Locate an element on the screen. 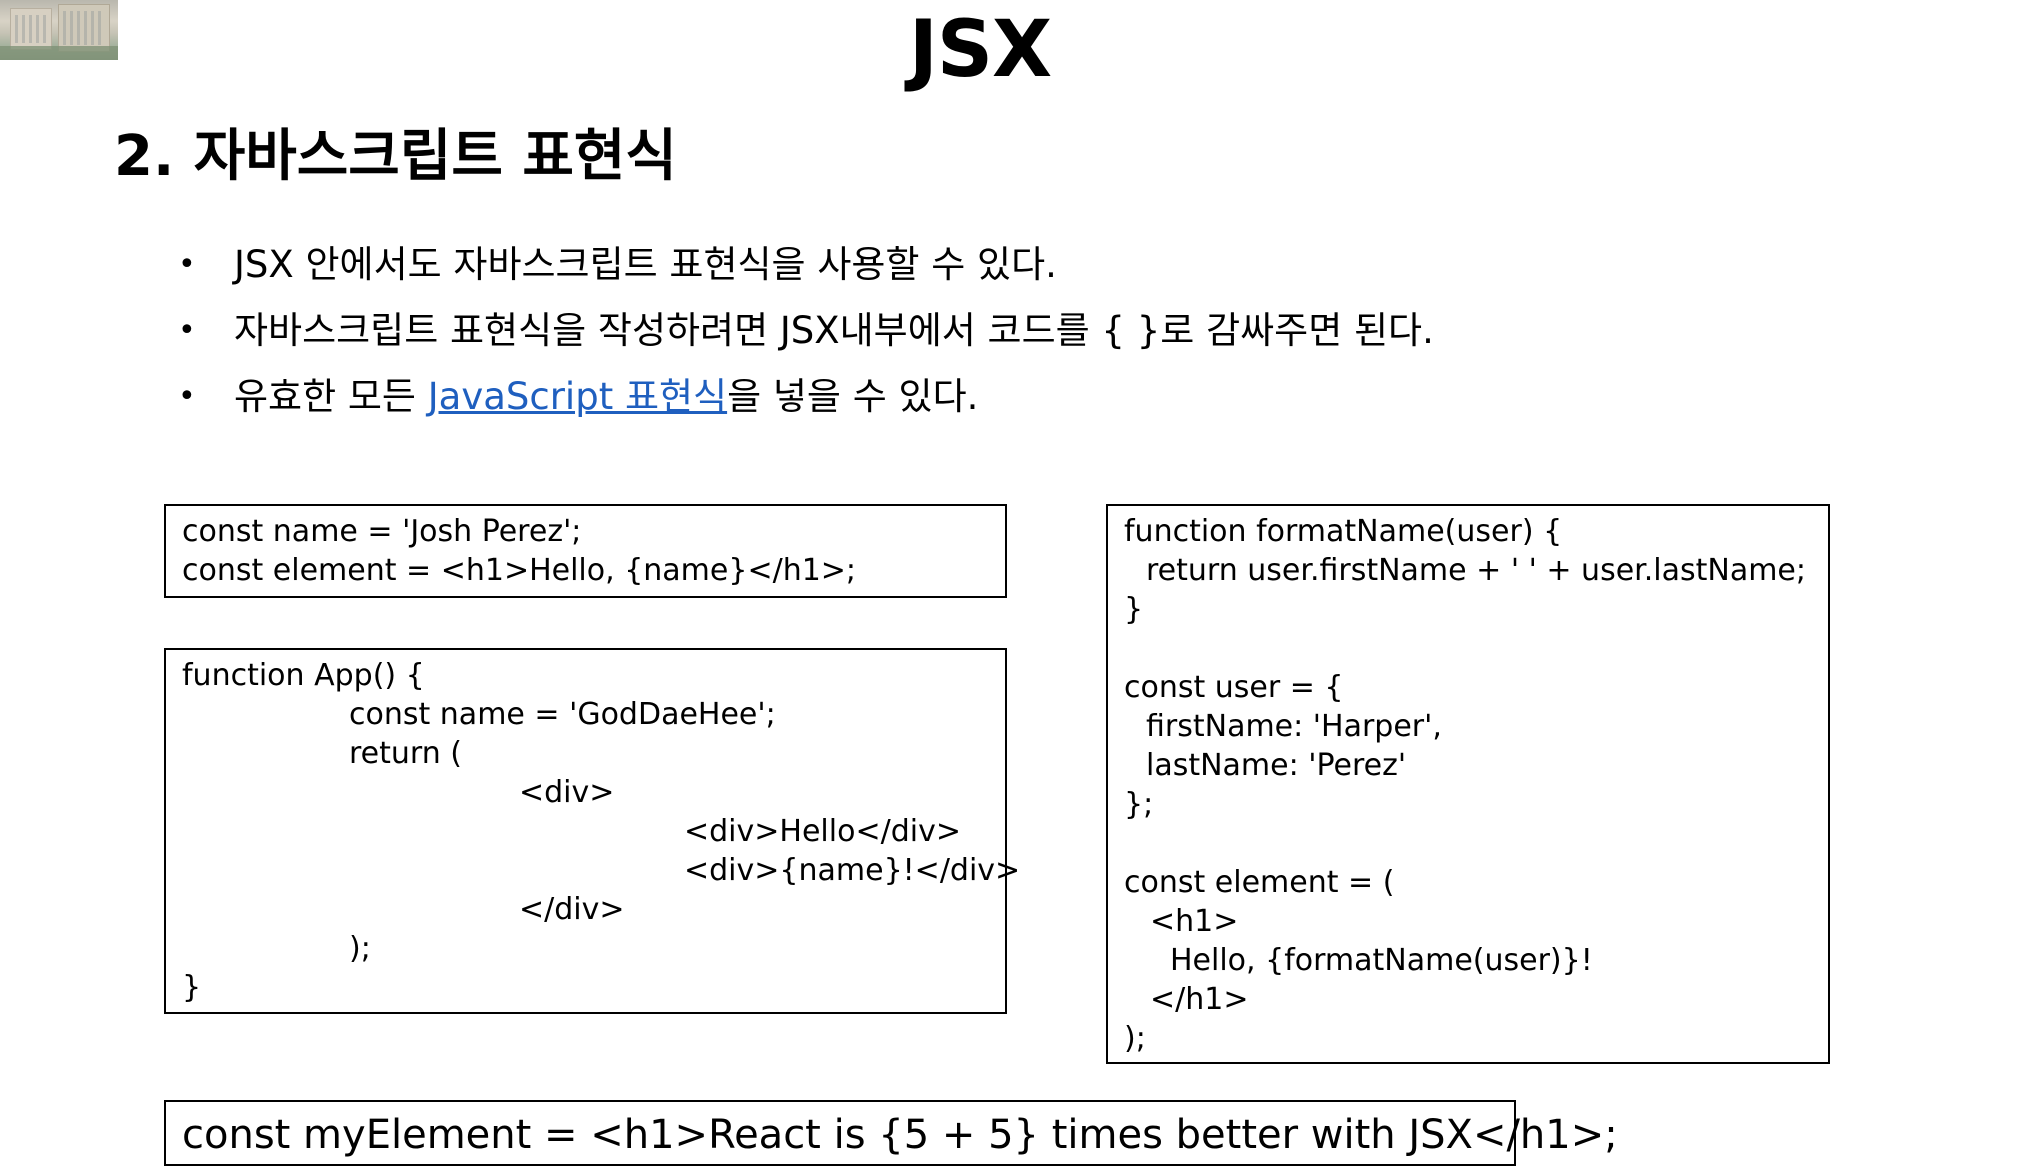 This screenshot has height=1166, width=2044. code-line: </div> is located at coordinates (572, 909).